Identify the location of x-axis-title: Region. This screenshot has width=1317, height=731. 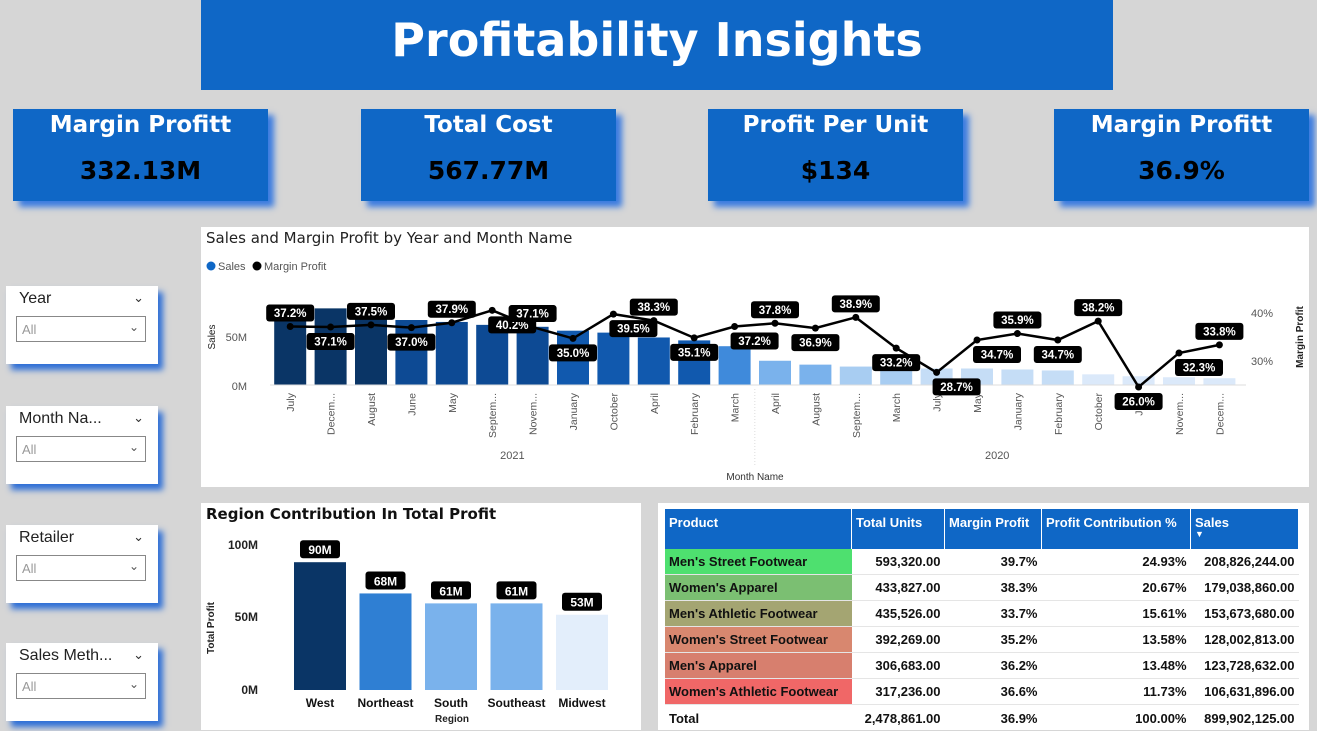
(452, 719).